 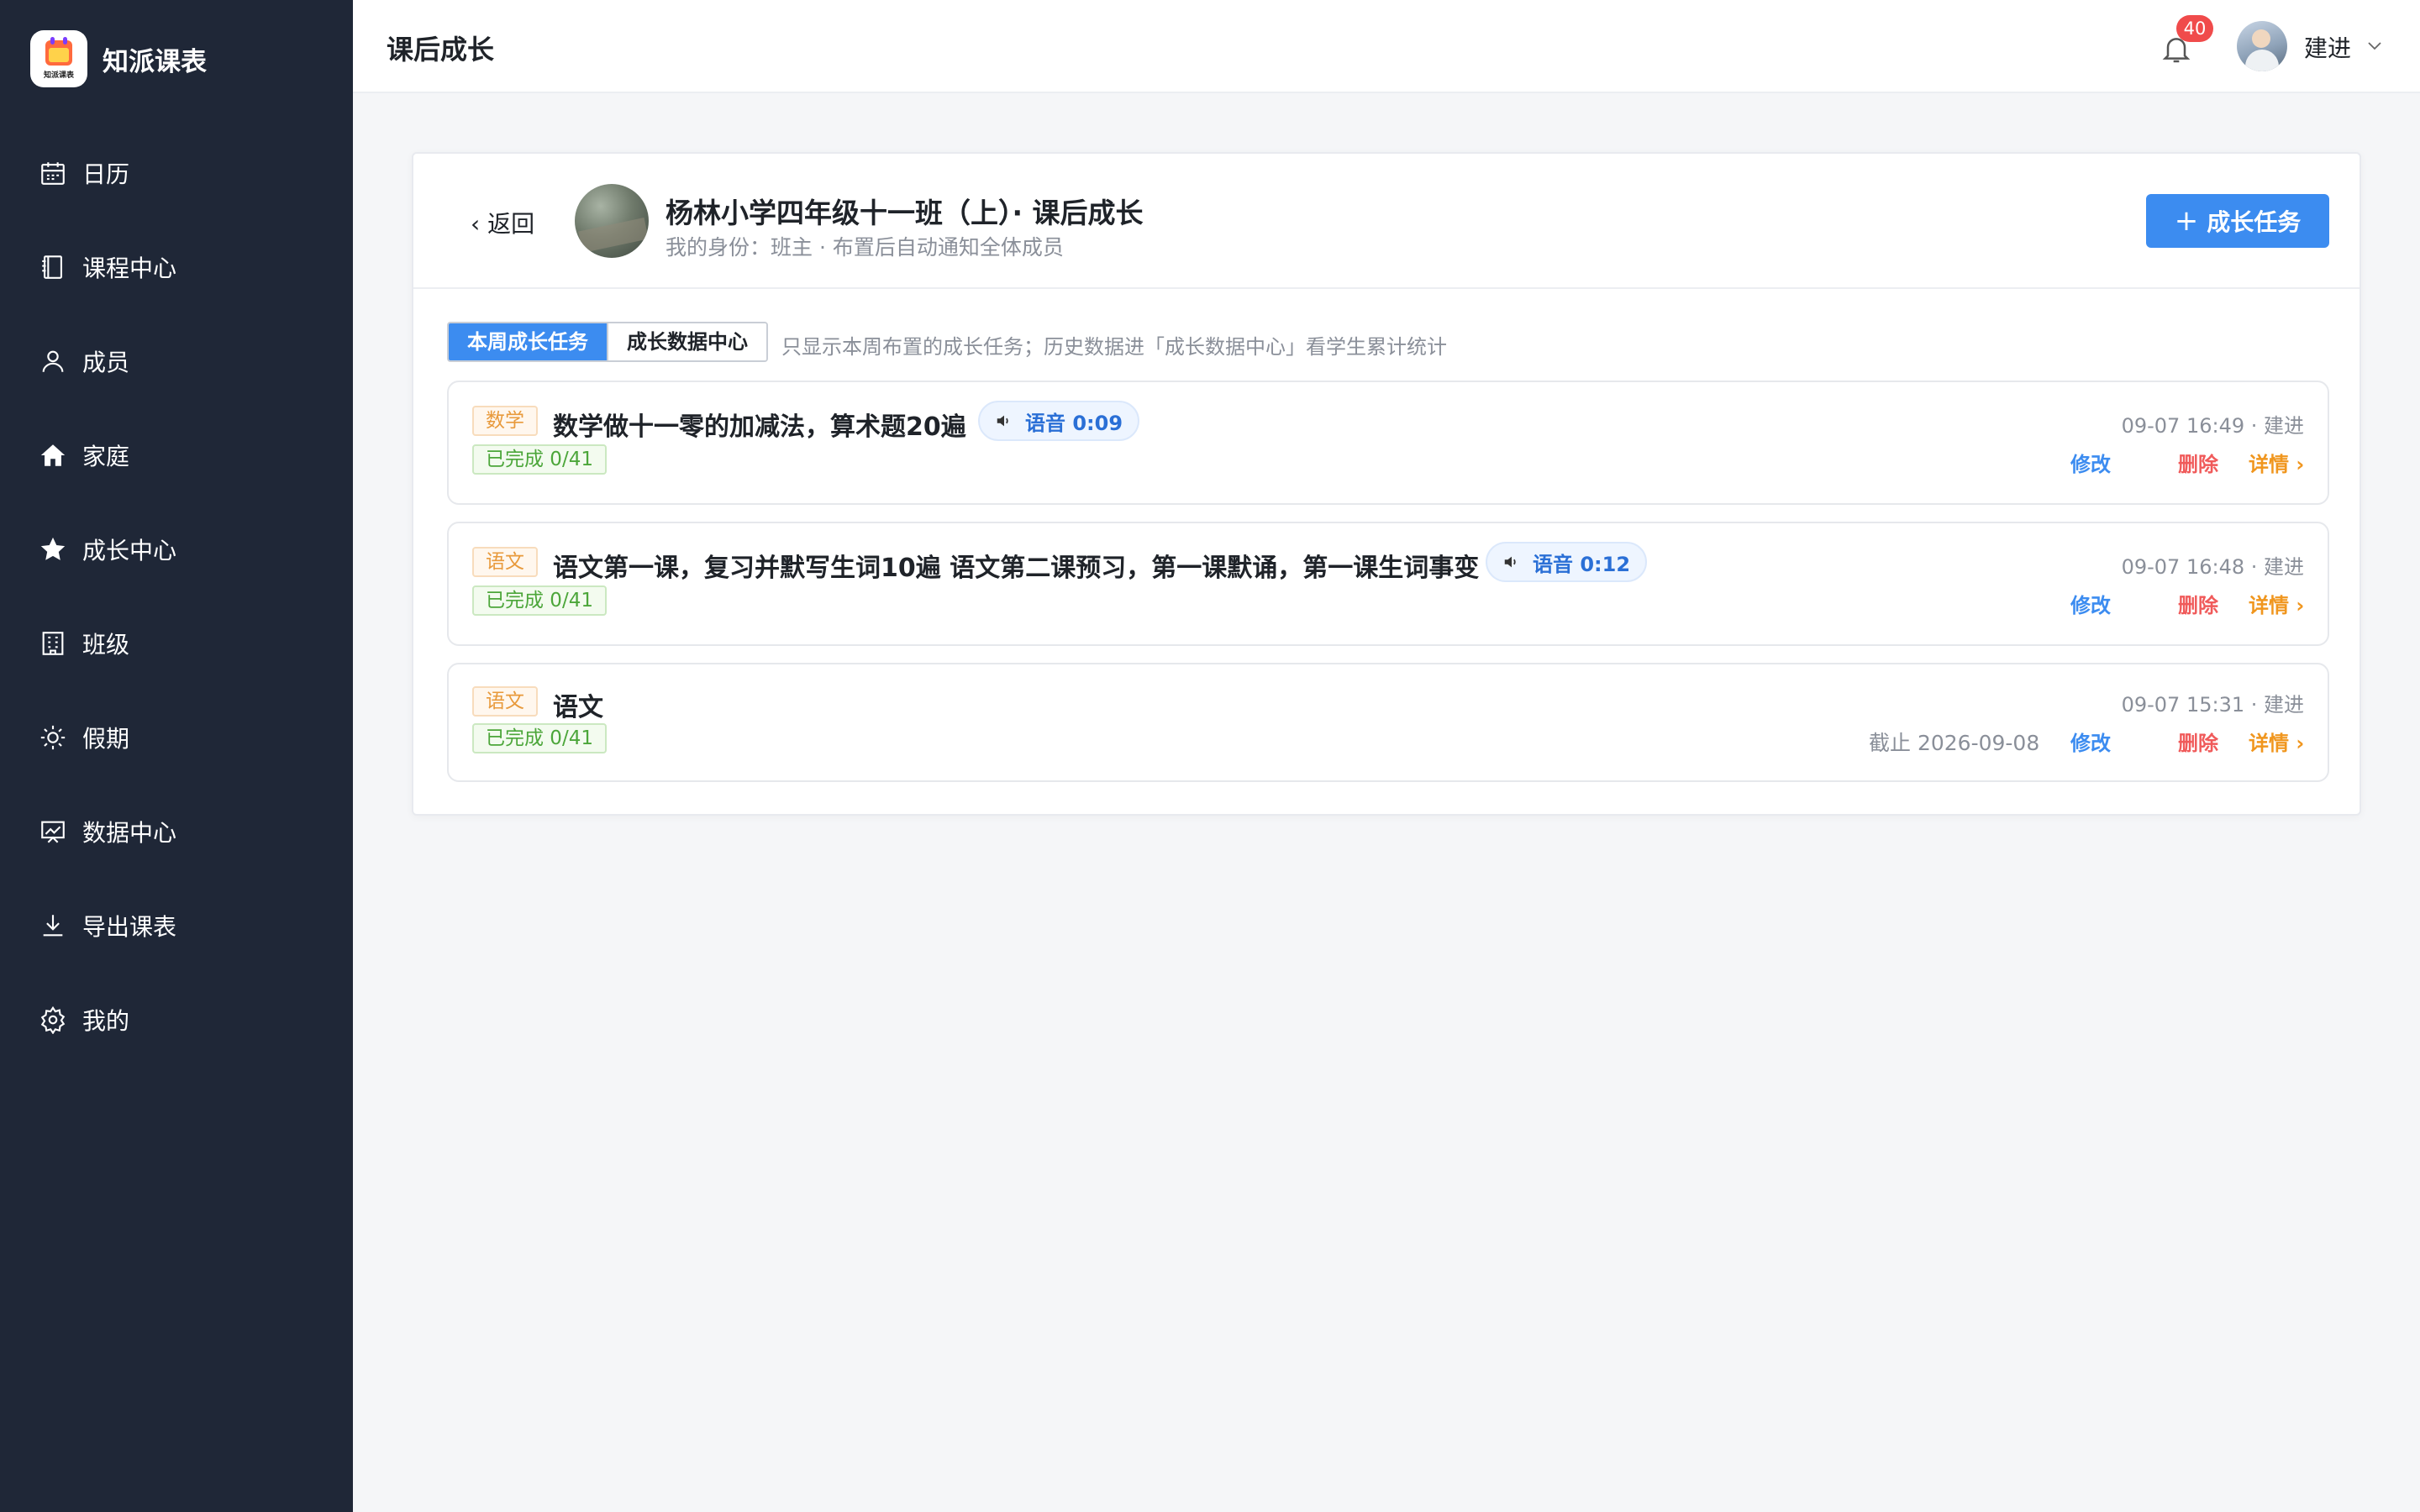 What do you see at coordinates (176, 455) in the screenshot?
I see `sidebar-item-family: 家庭` at bounding box center [176, 455].